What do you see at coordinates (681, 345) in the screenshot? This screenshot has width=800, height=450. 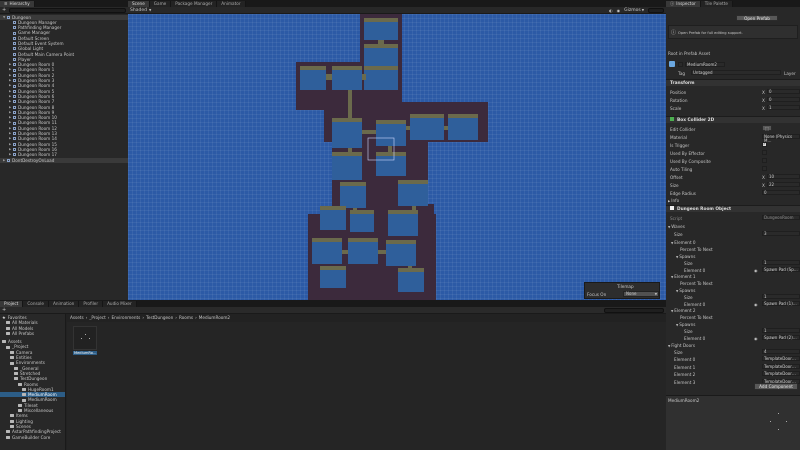 I see `fight-doors-foldout: ▼ Fight Doors` at bounding box center [681, 345].